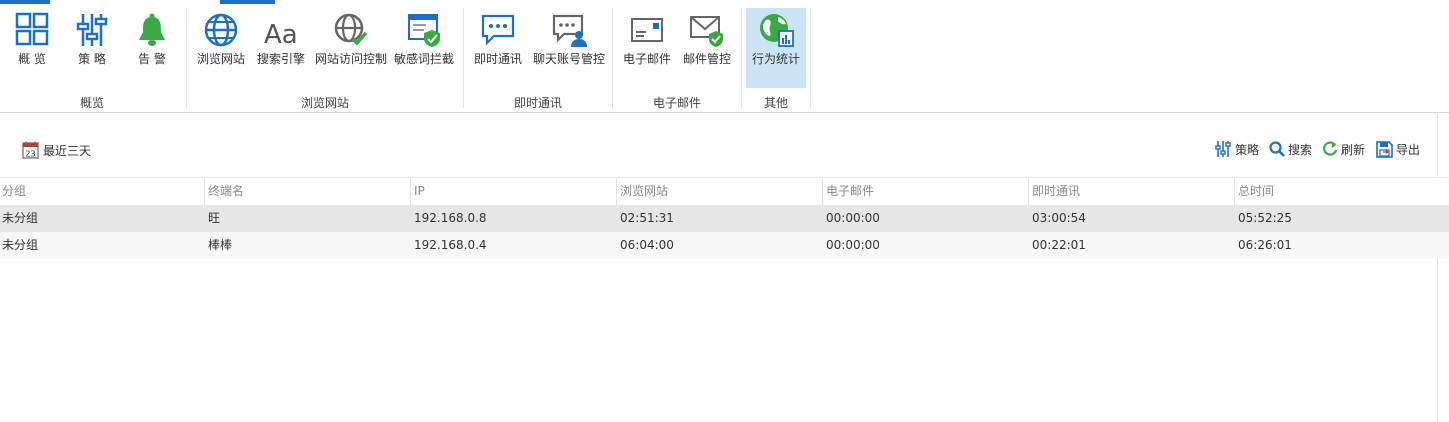 The height and width of the screenshot is (422, 1449). What do you see at coordinates (777, 30) in the screenshot?
I see `earth-stats-icon` at bounding box center [777, 30].